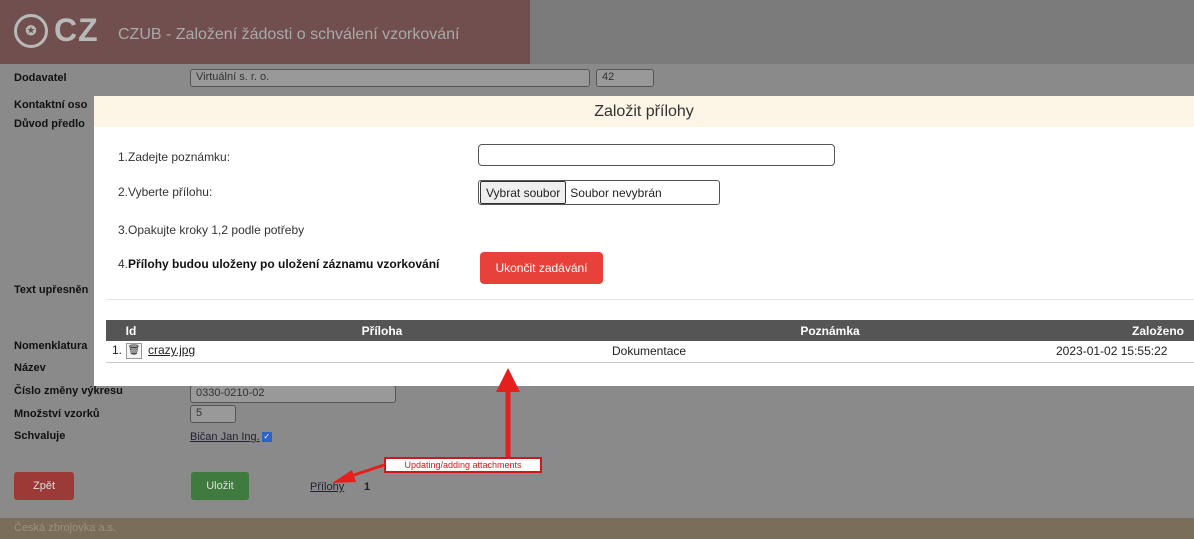 The height and width of the screenshot is (539, 1194). I want to click on note-input, so click(656, 155).